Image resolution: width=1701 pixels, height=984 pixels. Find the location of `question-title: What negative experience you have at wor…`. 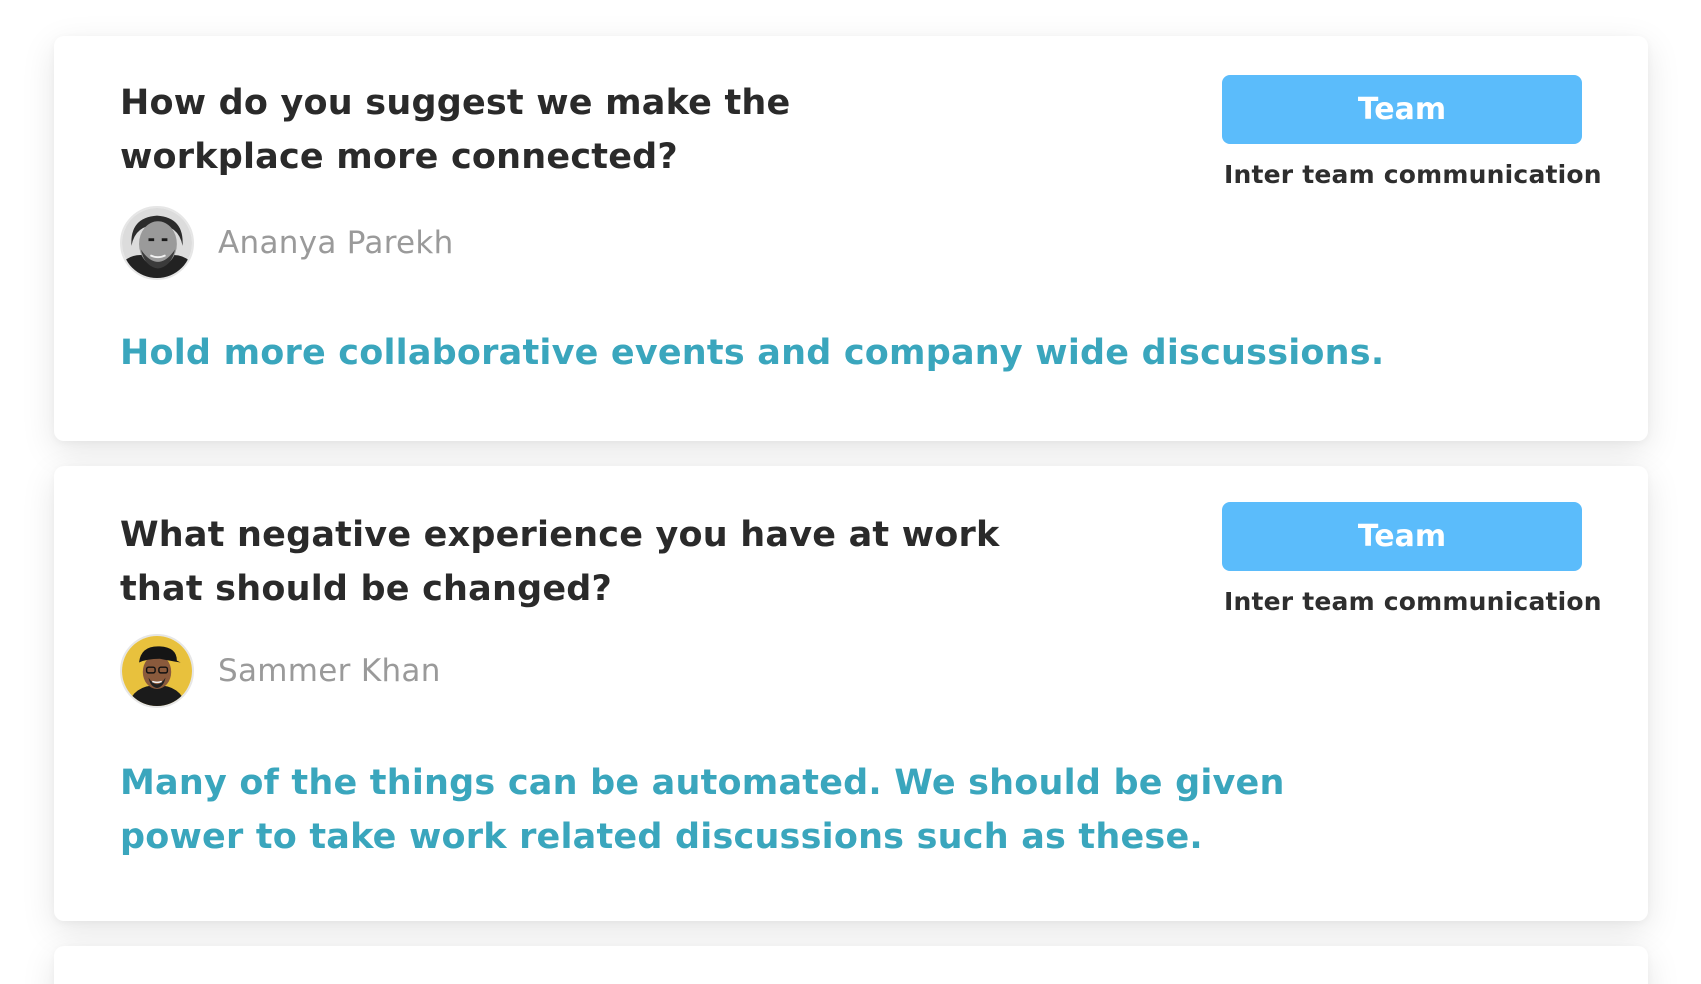

question-title: What negative experience you have at wor… is located at coordinates (560, 562).